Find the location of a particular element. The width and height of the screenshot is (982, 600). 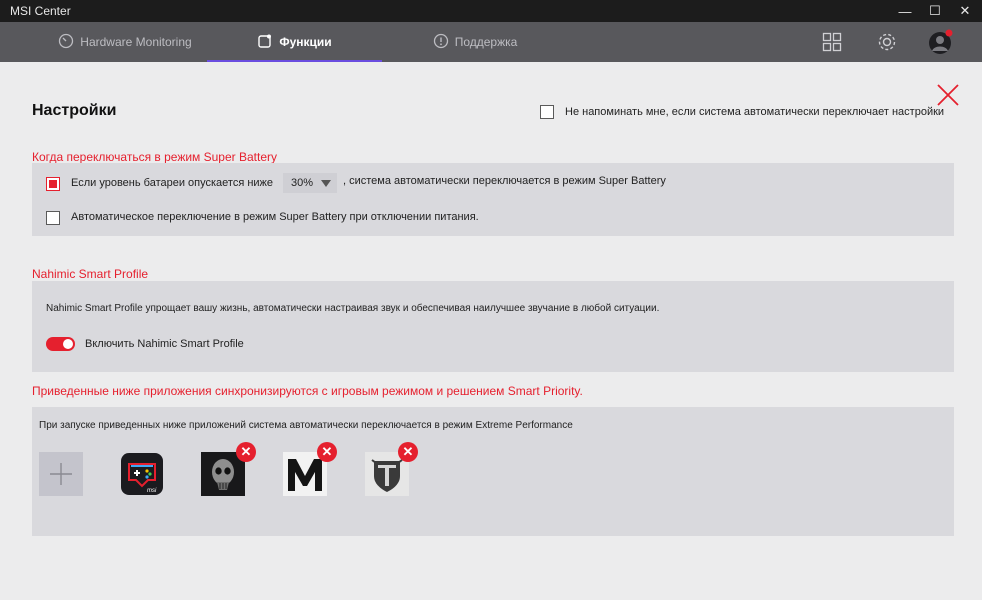

battery-level-dropdown: 30% is located at coordinates (310, 183).